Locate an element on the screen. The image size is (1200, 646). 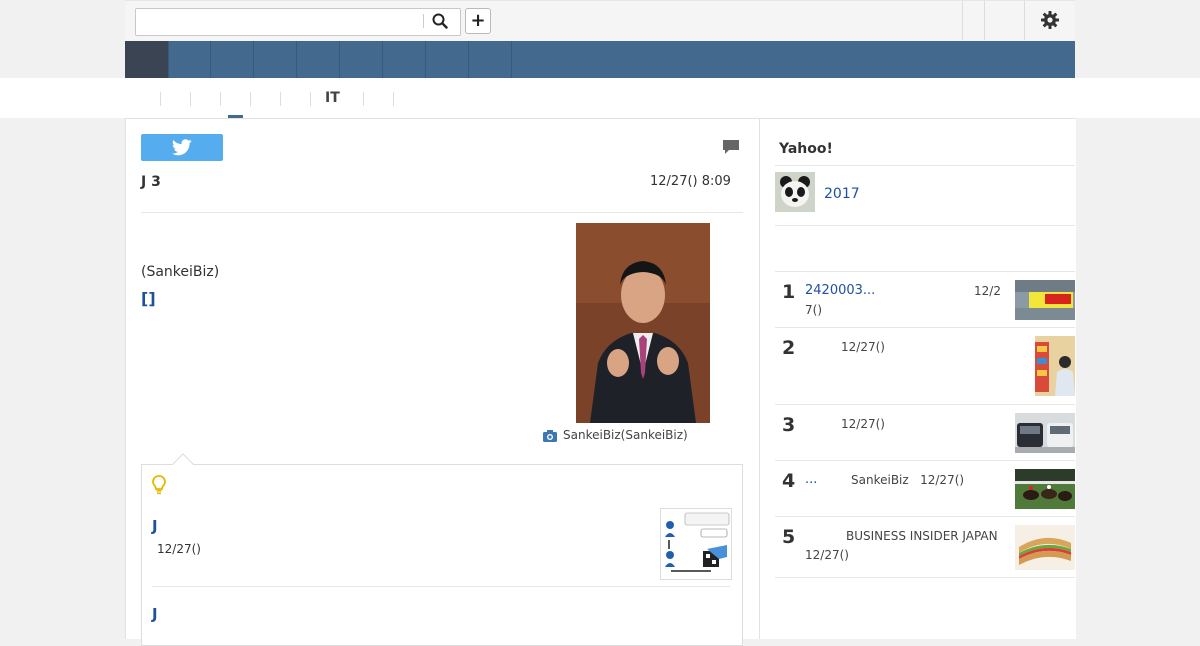
related-divider is located at coordinates (441, 586).